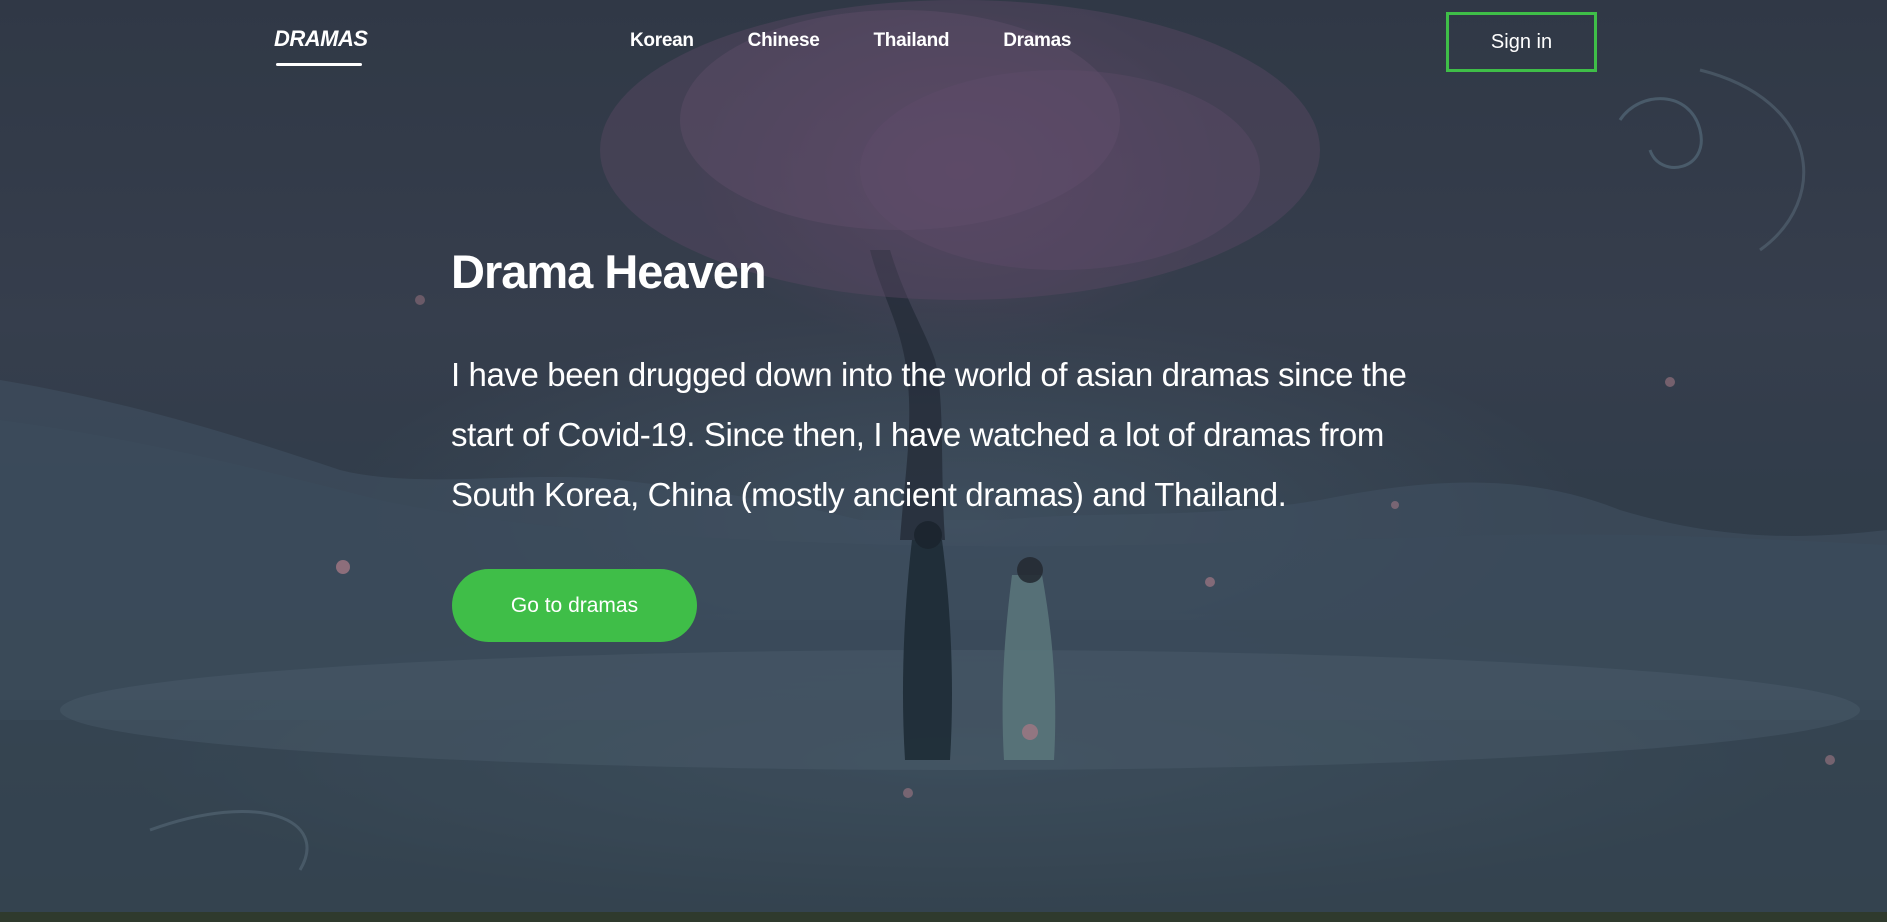  I want to click on nav-link-dramas: Dramas, so click(1037, 41).